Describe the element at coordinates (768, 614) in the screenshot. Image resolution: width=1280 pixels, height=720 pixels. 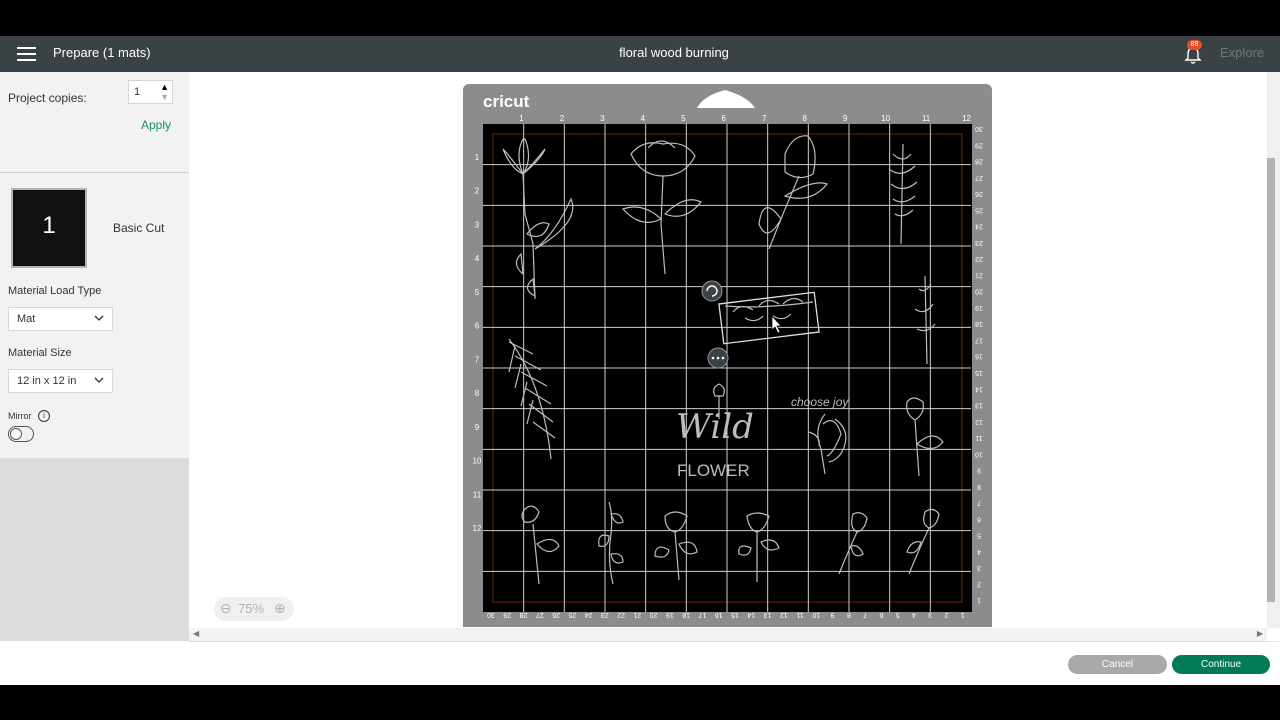
I see `bottom-ruler-label: 13` at that location.